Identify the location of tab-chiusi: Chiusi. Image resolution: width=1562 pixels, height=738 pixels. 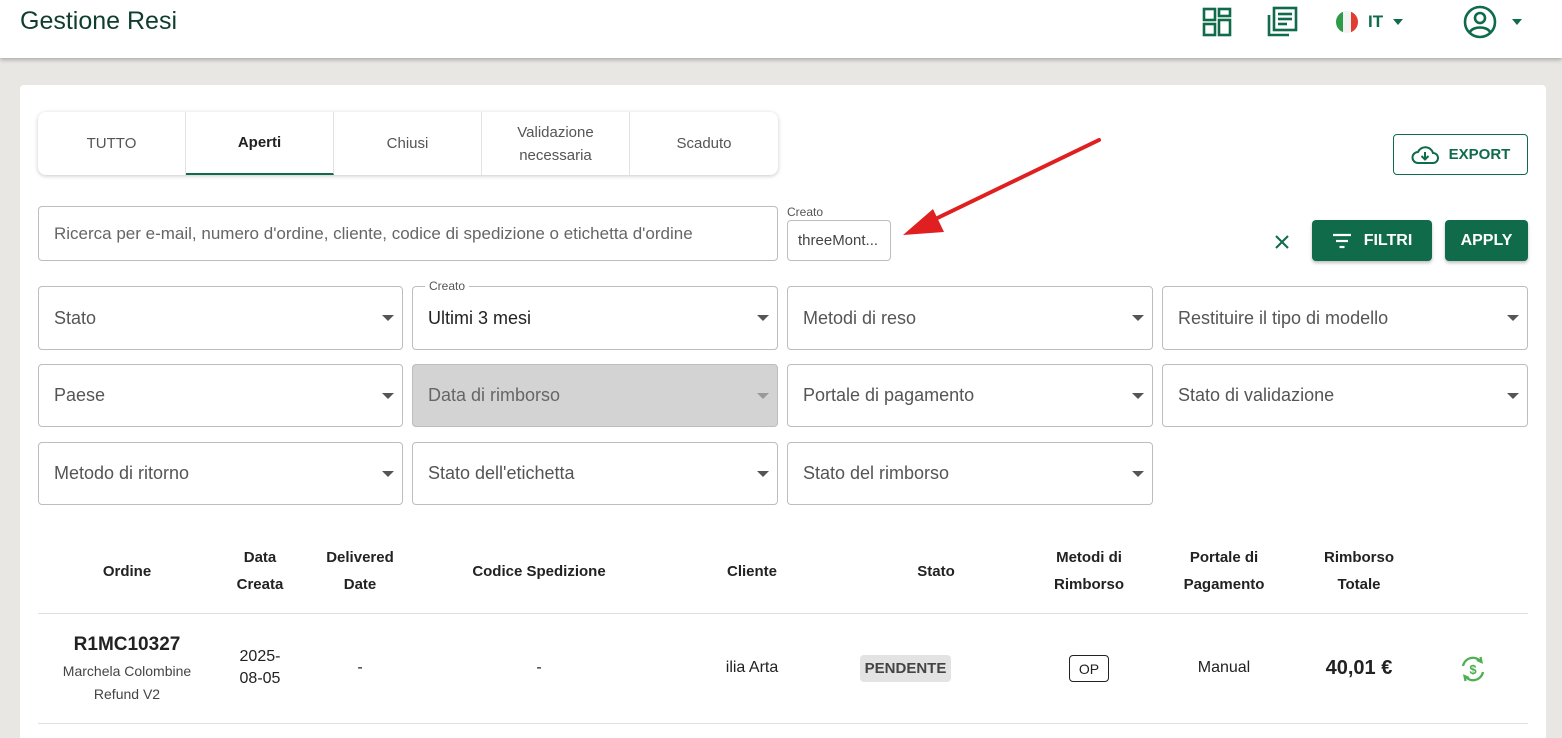
(408, 143).